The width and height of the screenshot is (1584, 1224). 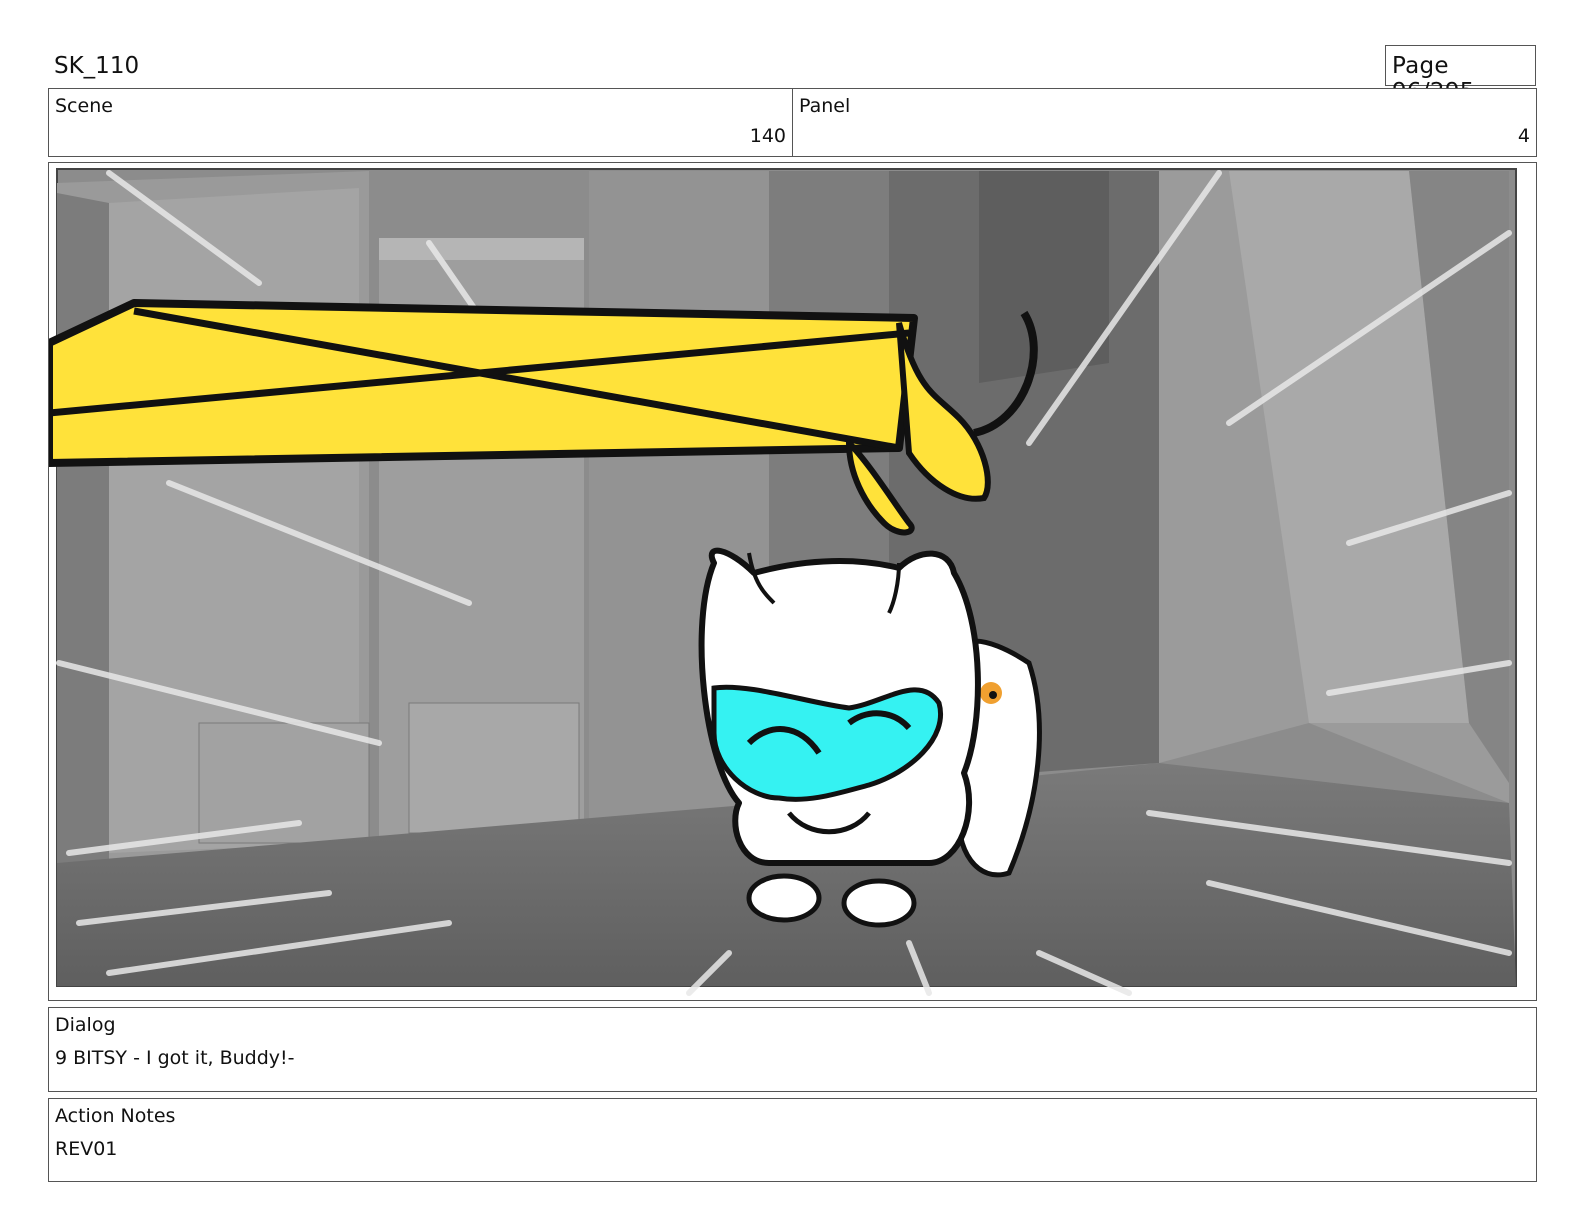 I want to click on dialog-label: Dialog, so click(x=85, y=1025).